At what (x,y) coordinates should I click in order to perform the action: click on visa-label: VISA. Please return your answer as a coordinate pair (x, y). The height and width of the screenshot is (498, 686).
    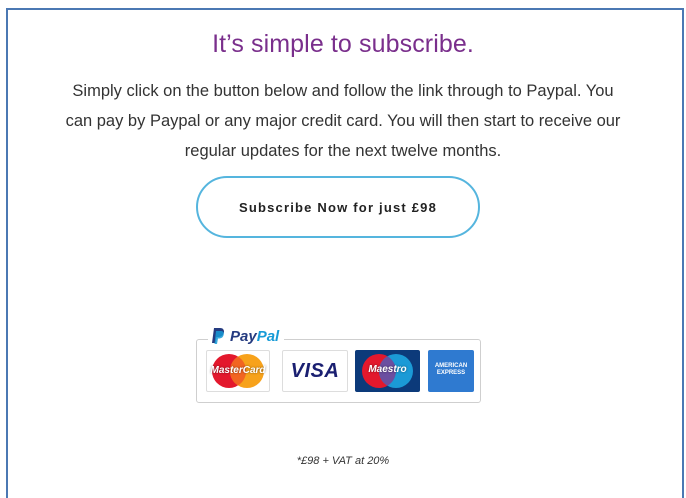
    Looking at the image, I should click on (315, 371).